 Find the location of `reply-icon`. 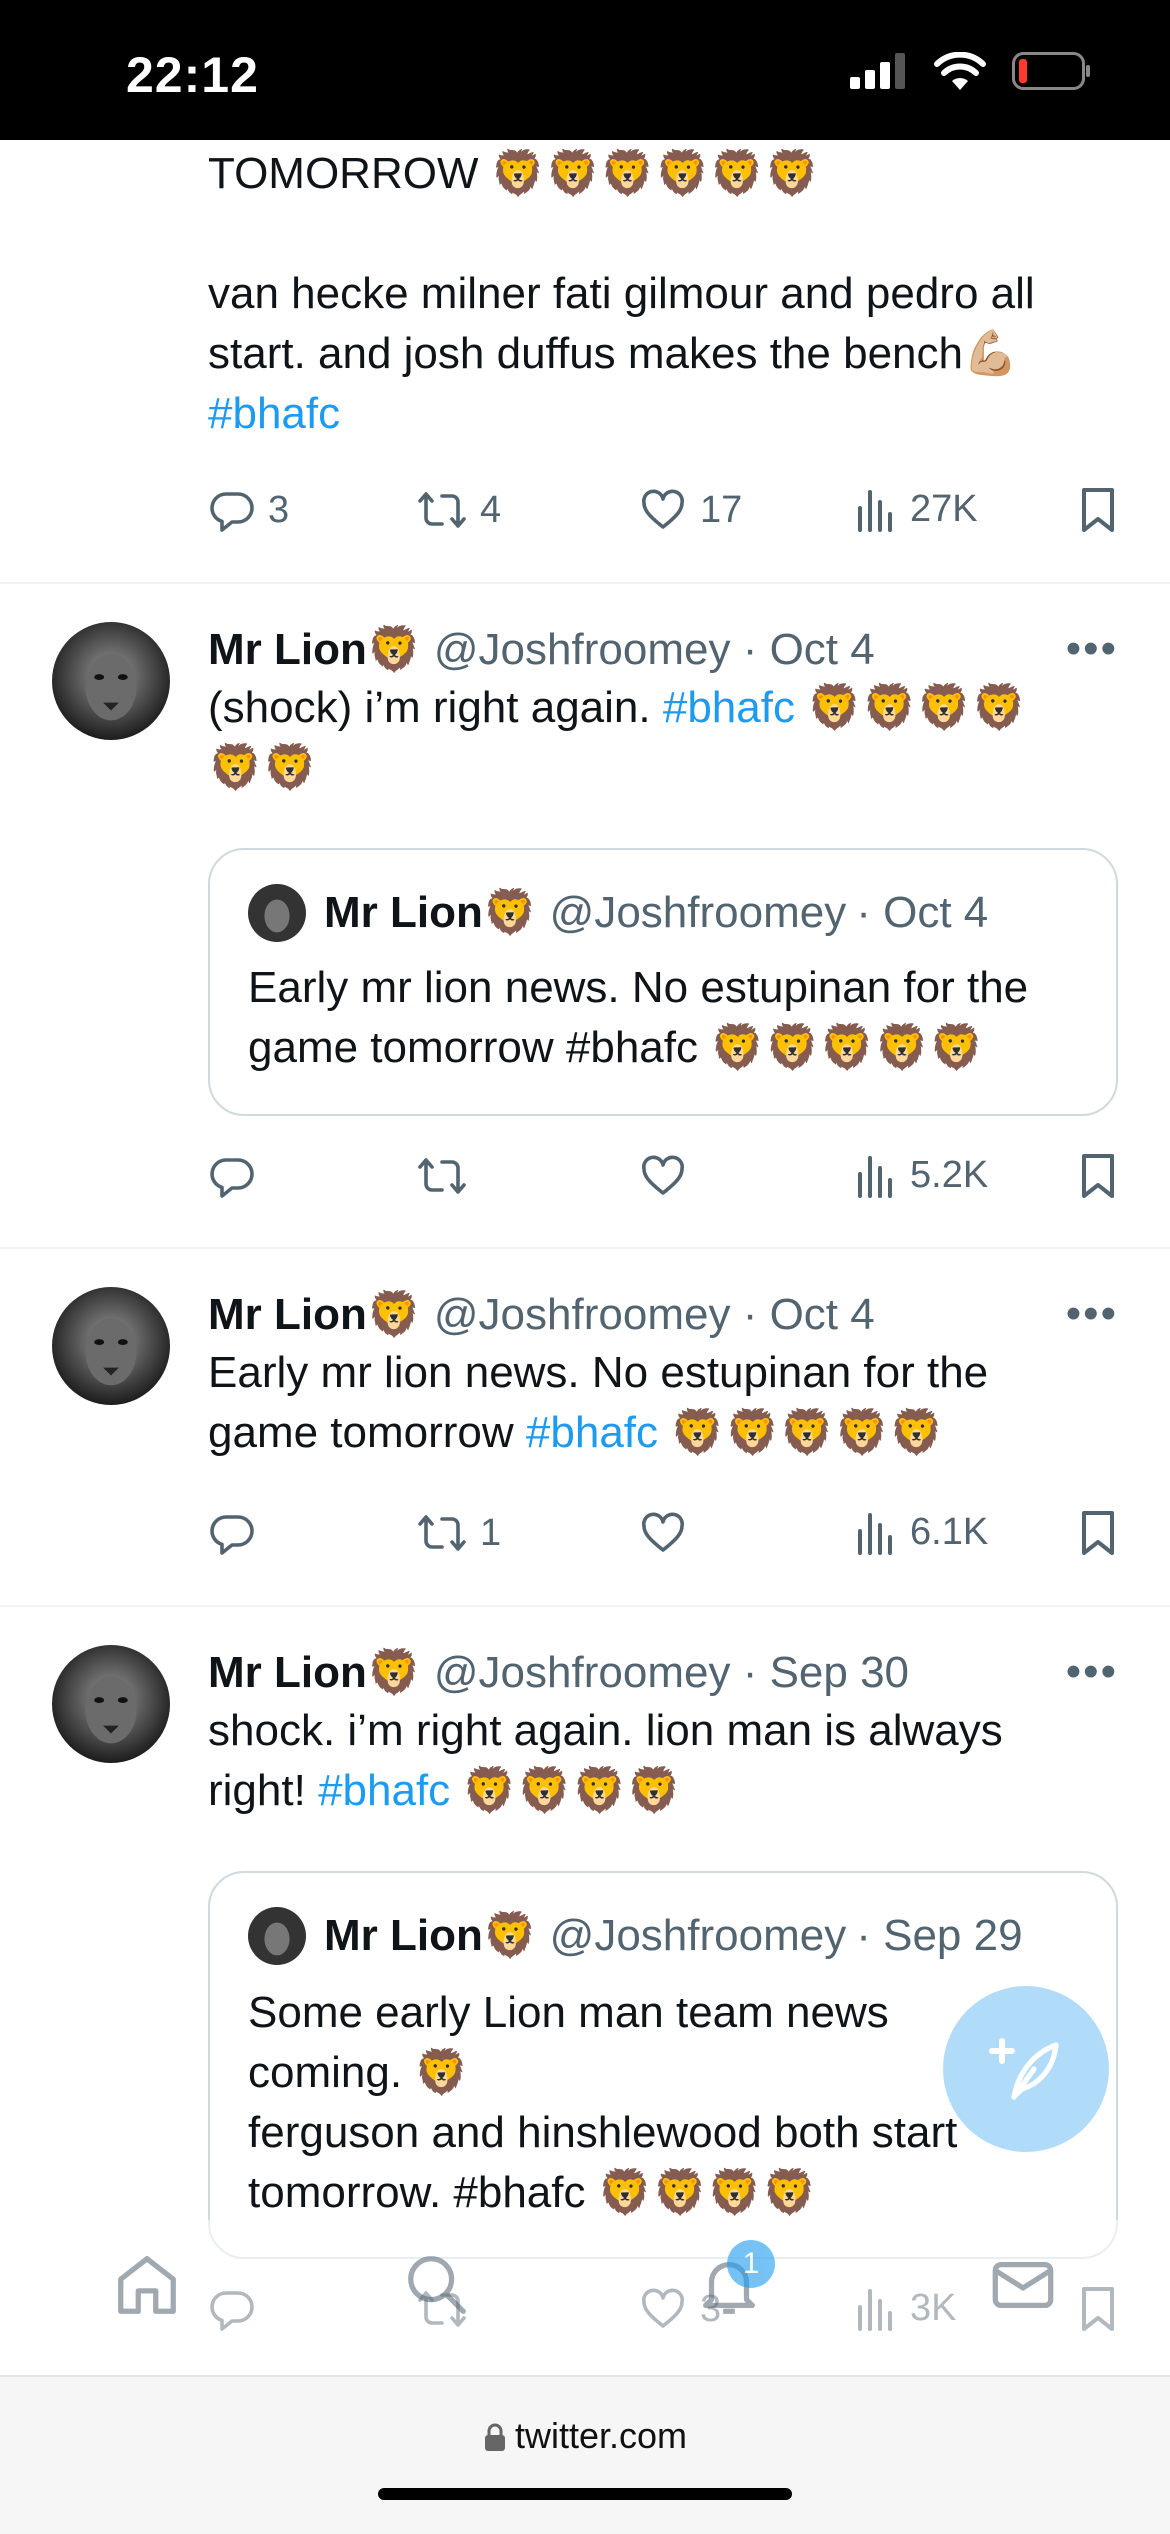

reply-icon is located at coordinates (232, 1535).